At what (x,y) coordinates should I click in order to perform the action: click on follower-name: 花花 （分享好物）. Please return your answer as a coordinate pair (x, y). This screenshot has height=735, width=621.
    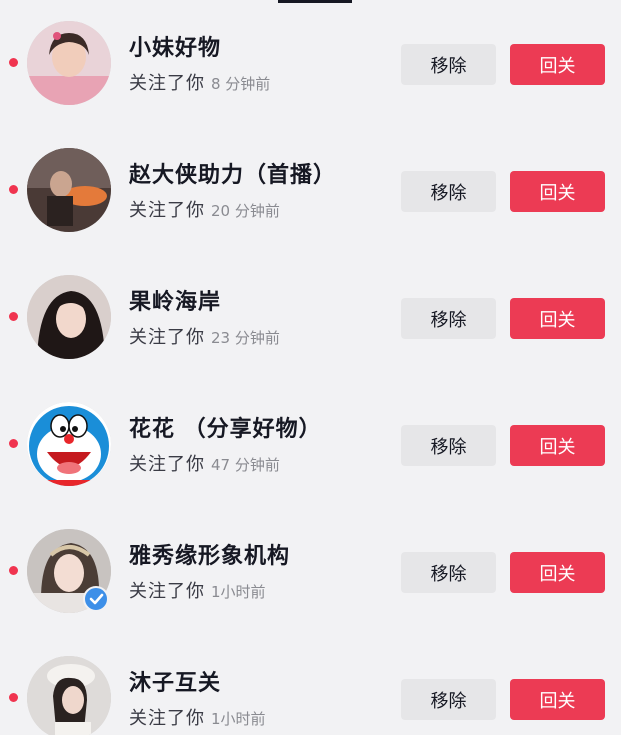
    Looking at the image, I should click on (225, 427).